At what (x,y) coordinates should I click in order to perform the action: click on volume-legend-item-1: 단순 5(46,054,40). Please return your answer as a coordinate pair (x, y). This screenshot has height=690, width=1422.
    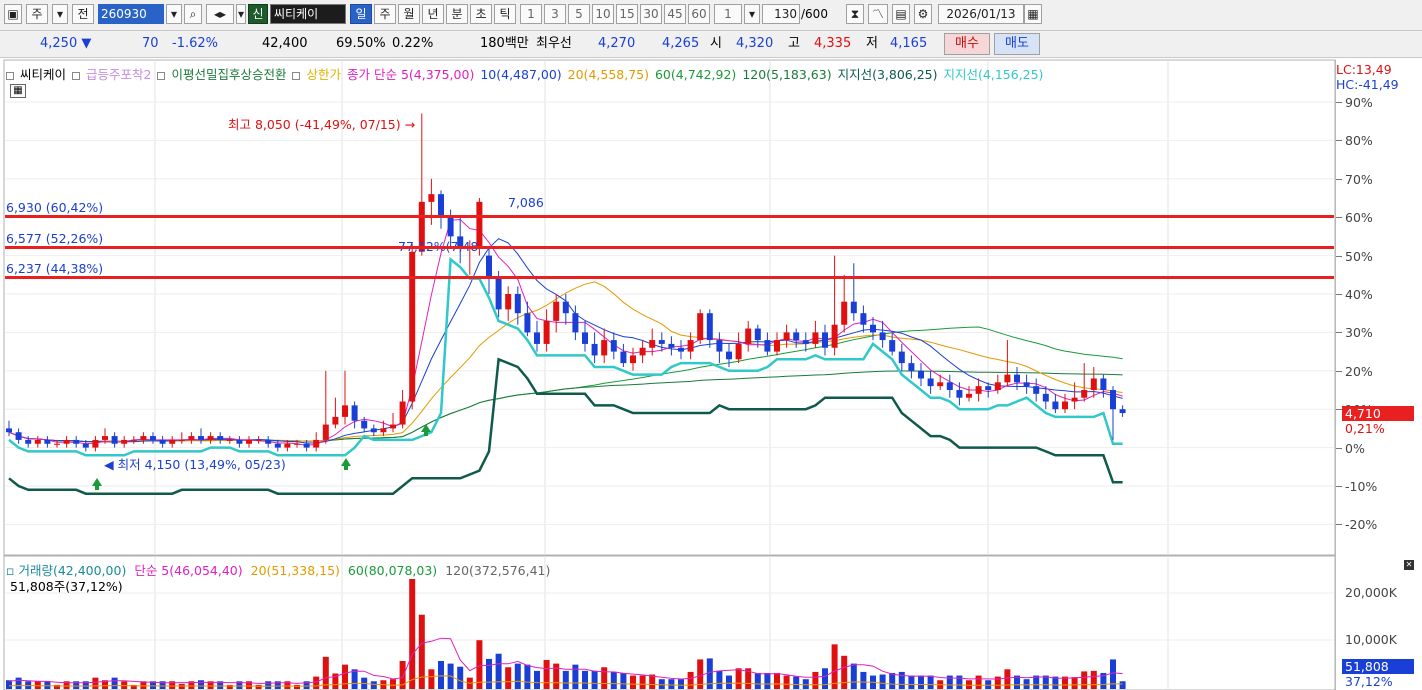
    Looking at the image, I should click on (188, 570).